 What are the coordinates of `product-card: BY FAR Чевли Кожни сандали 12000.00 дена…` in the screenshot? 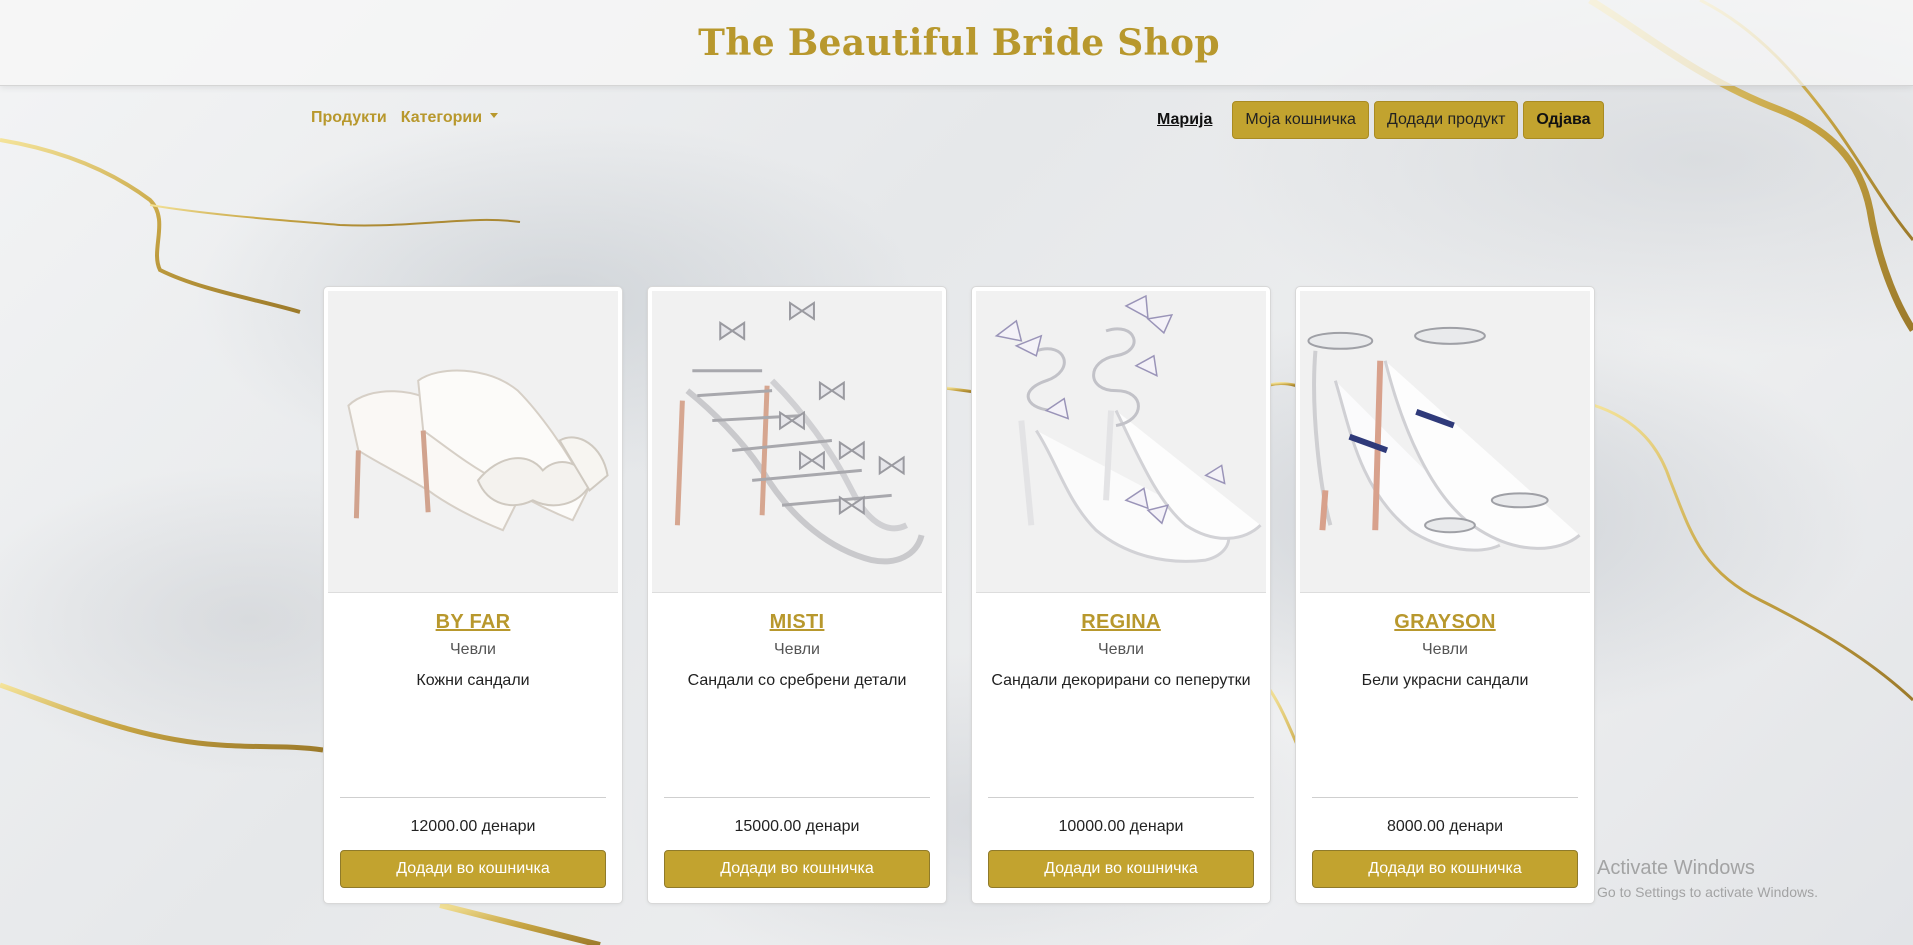 It's located at (473, 595).